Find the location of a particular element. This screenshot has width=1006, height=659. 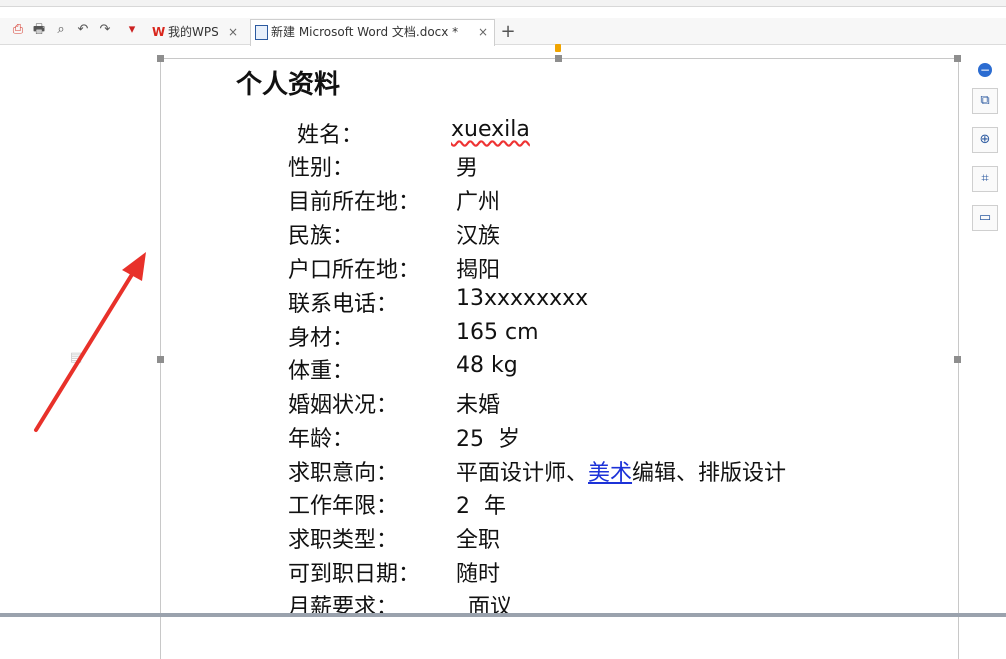

arrow-shaft is located at coordinates (86, 349).